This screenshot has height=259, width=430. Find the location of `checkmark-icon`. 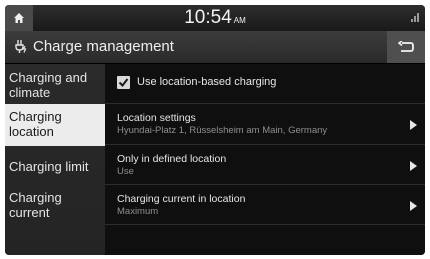

checkmark-icon is located at coordinates (123, 83).